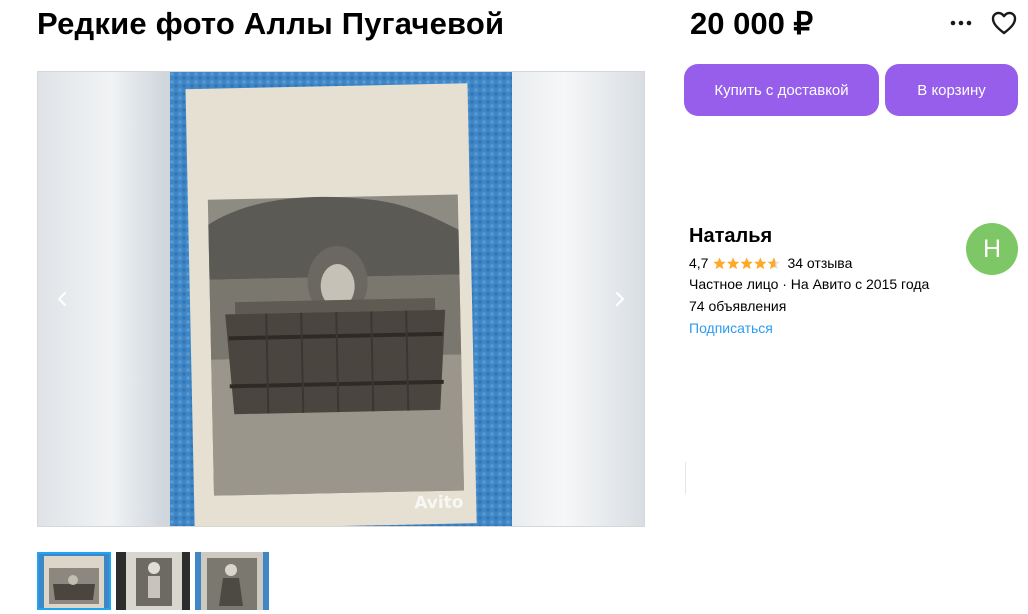 This screenshot has height=614, width=1028. I want to click on listing-price: 20 000 ₽, so click(752, 23).